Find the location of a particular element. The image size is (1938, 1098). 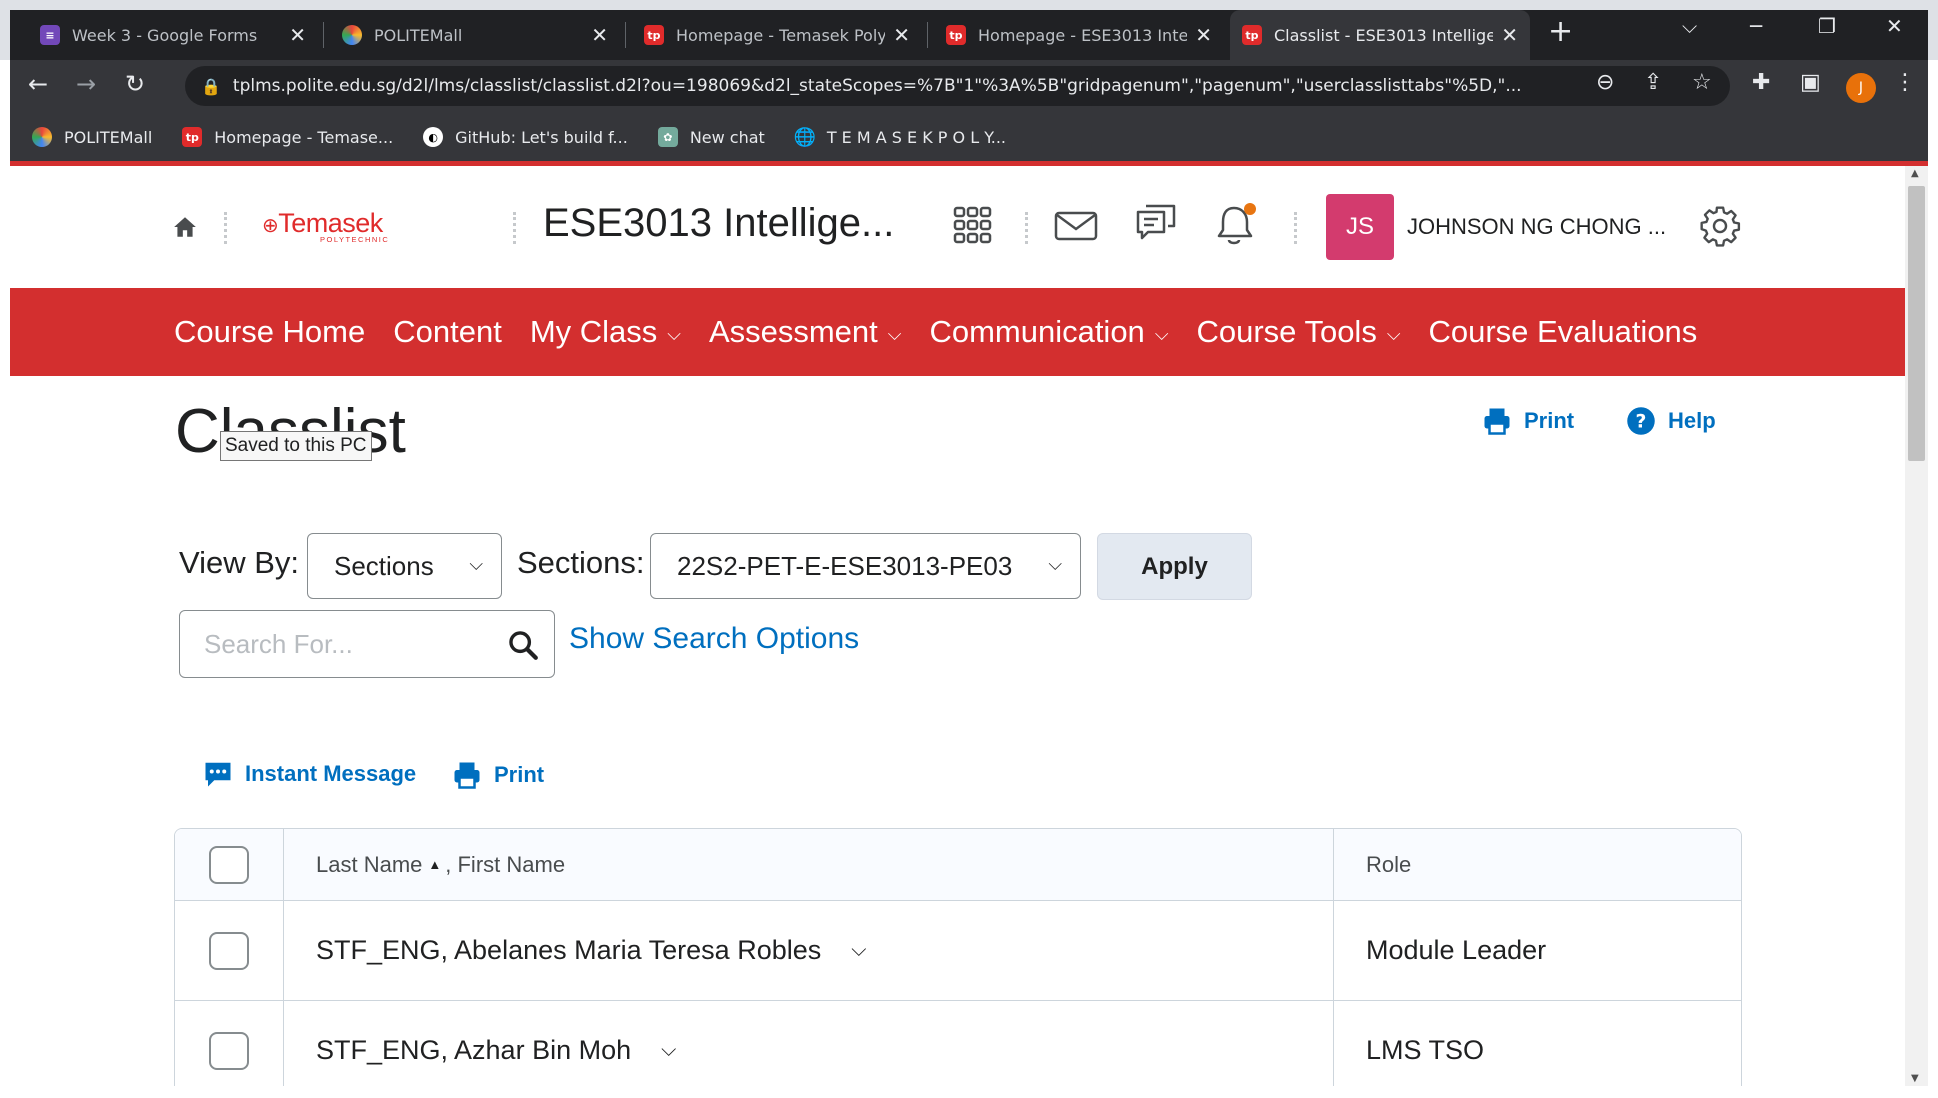

header-role-cell: Role is located at coordinates (1537, 864).